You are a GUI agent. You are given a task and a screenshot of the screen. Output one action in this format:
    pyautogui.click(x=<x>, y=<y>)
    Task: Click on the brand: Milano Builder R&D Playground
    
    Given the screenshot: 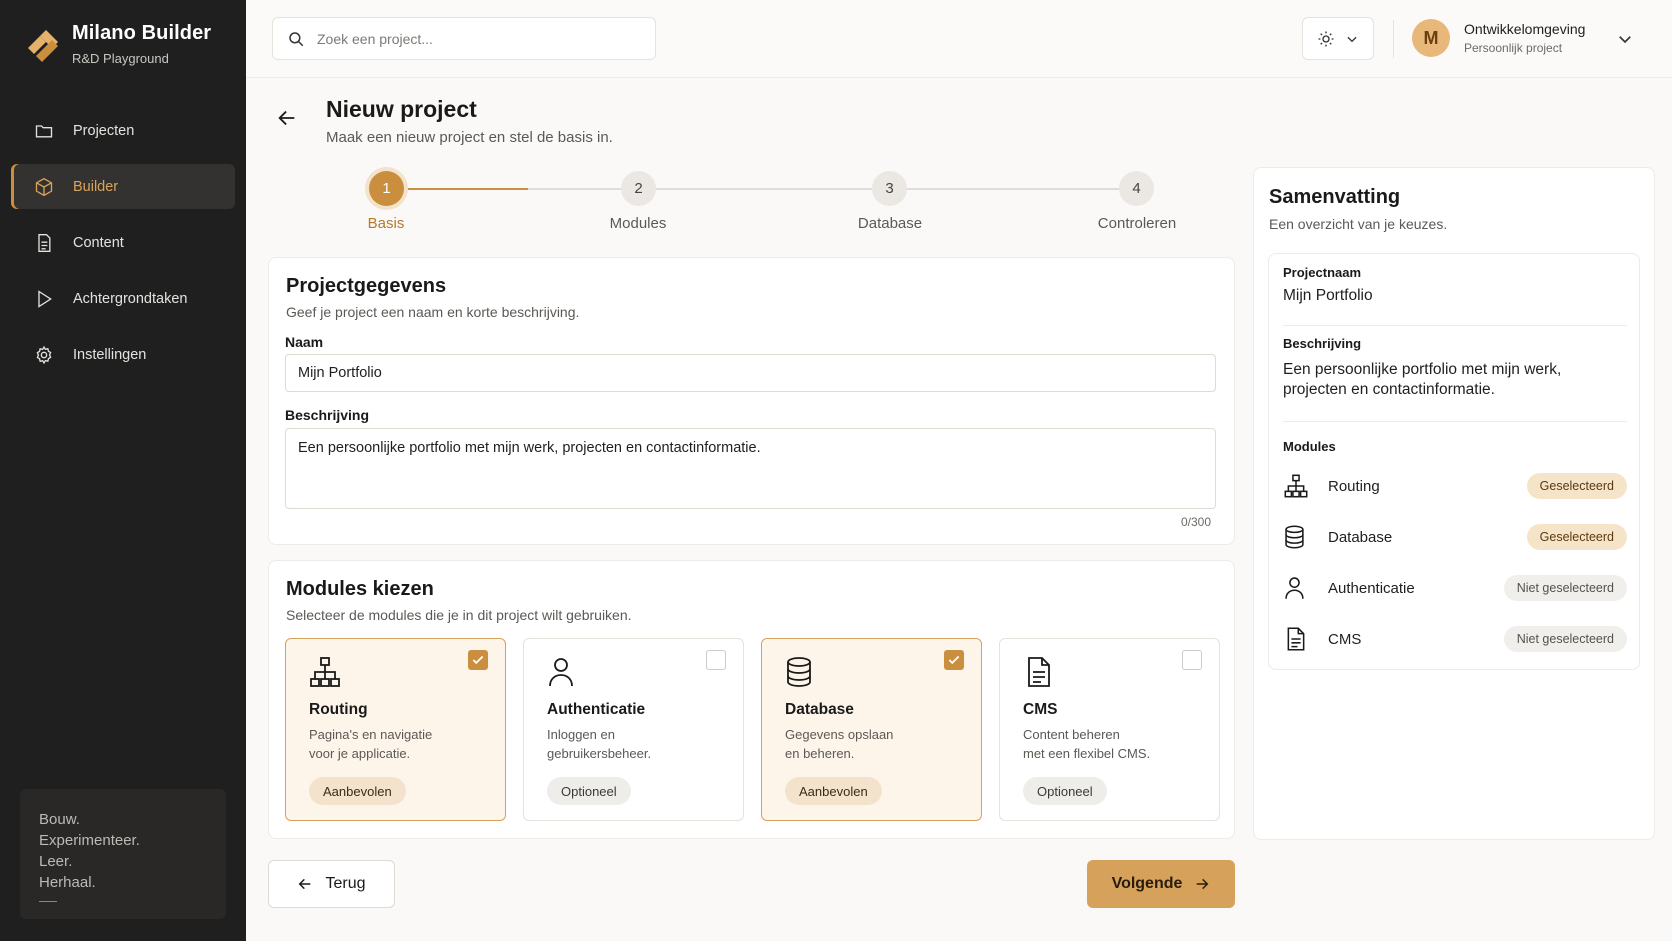 What is the action you would take?
    pyautogui.click(x=118, y=44)
    